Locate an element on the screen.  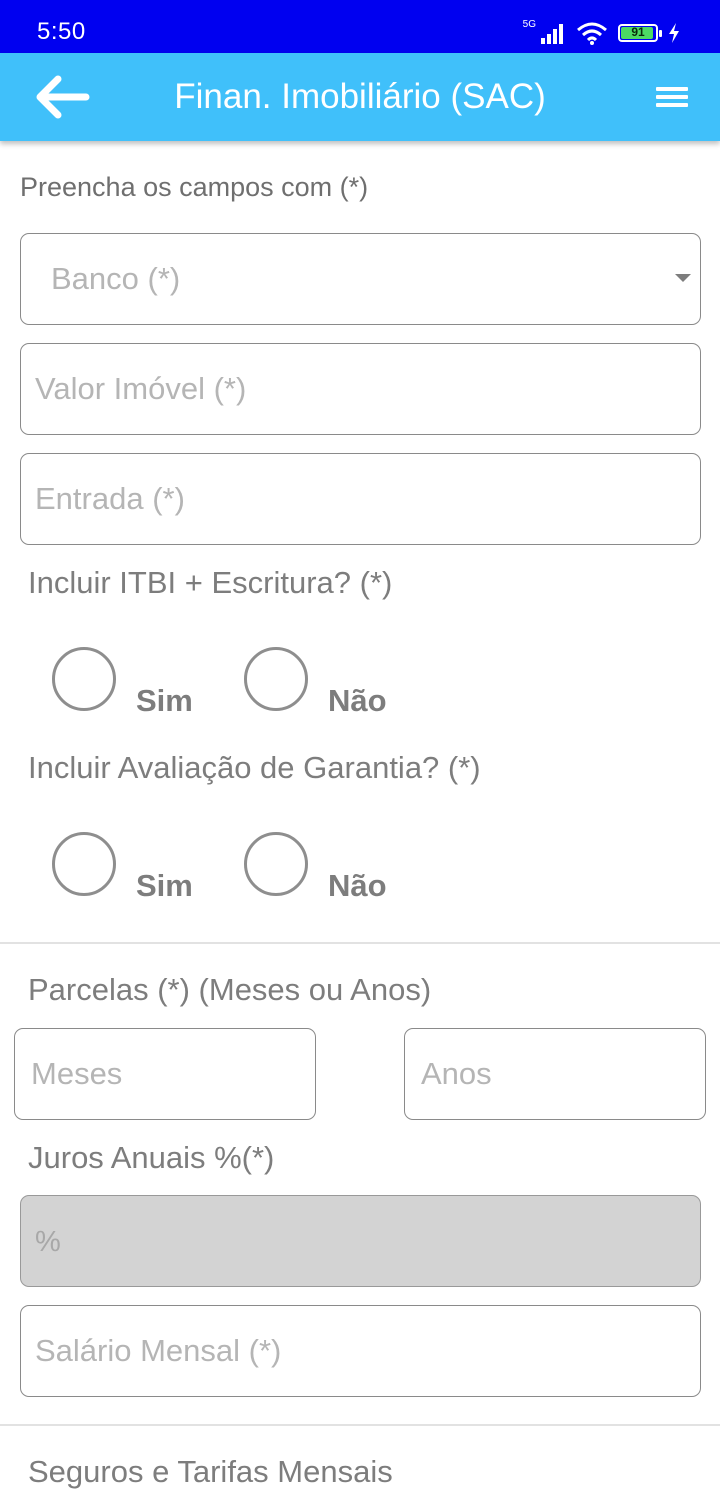
anos-input is located at coordinates (556, 1074).